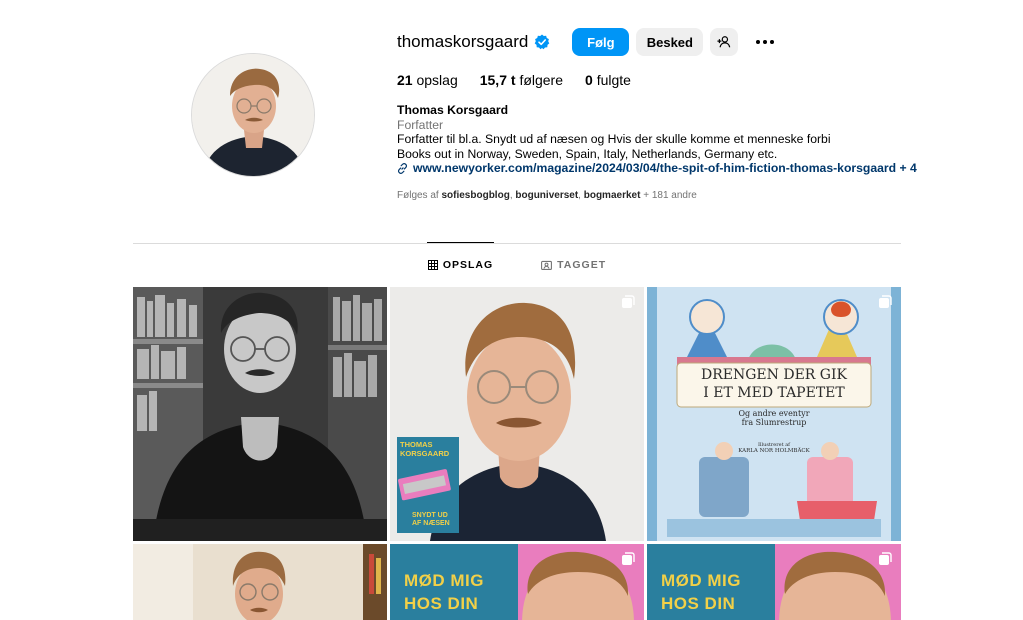 The height and width of the screenshot is (620, 1023). What do you see at coordinates (402, 168) in the screenshot?
I see `link-icon` at bounding box center [402, 168].